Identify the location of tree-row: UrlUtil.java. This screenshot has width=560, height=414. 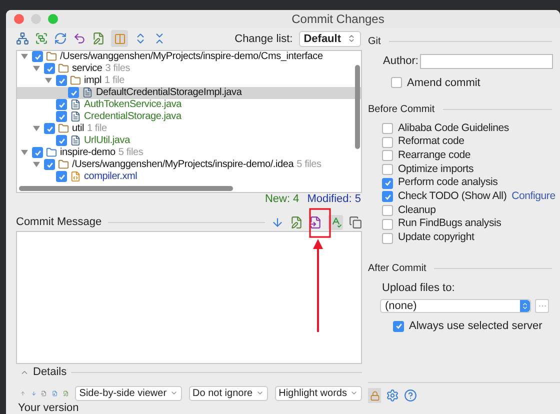
(189, 140).